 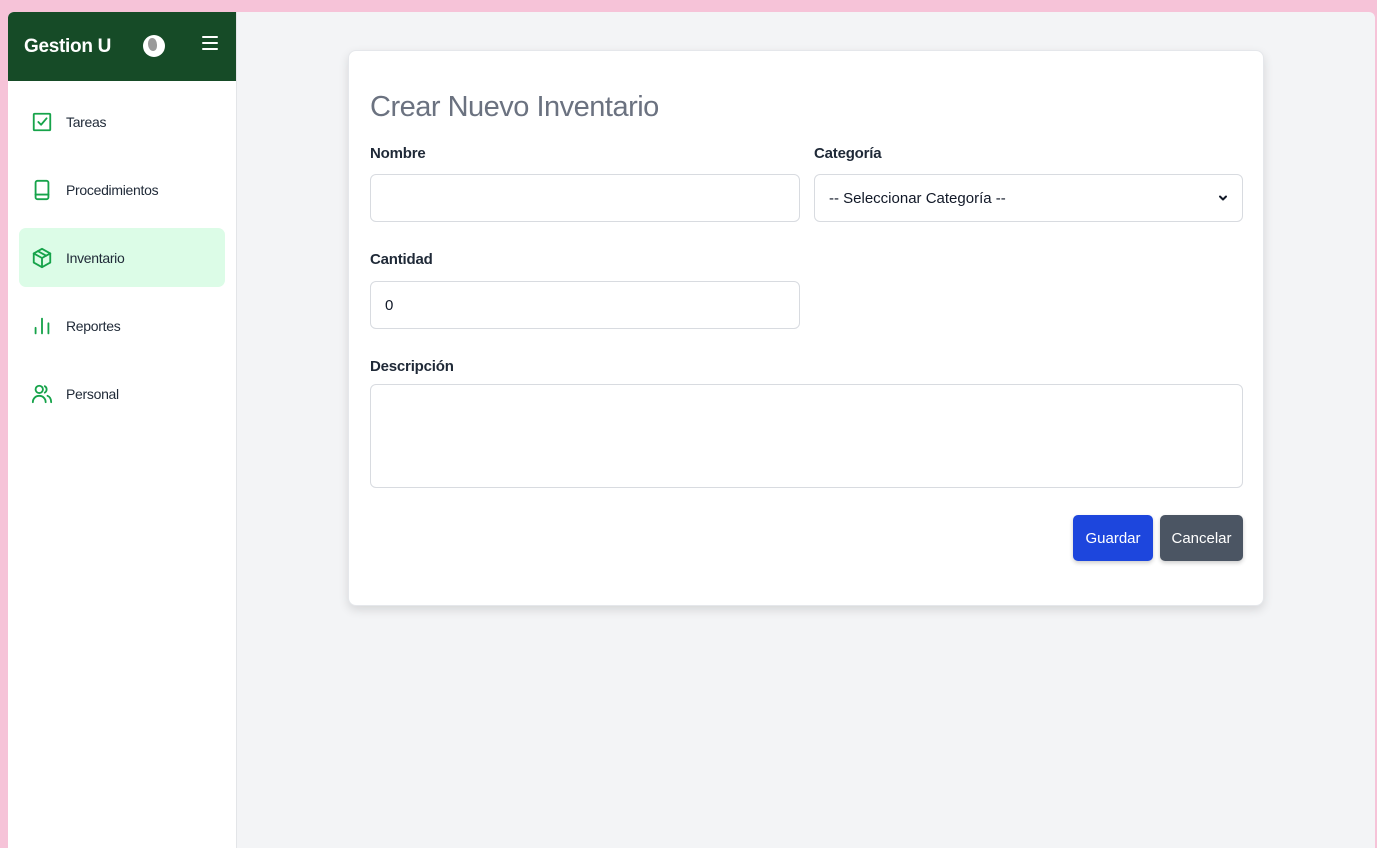 I want to click on sidebar-item-personal: Personal, so click(x=122, y=393).